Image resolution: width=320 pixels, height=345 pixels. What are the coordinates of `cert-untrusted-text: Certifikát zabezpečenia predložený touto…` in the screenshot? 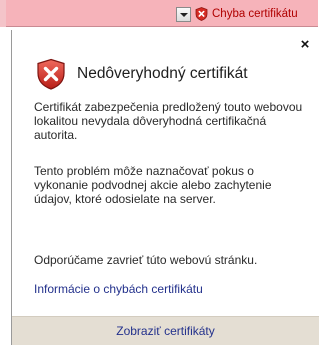 It's located at (168, 121).